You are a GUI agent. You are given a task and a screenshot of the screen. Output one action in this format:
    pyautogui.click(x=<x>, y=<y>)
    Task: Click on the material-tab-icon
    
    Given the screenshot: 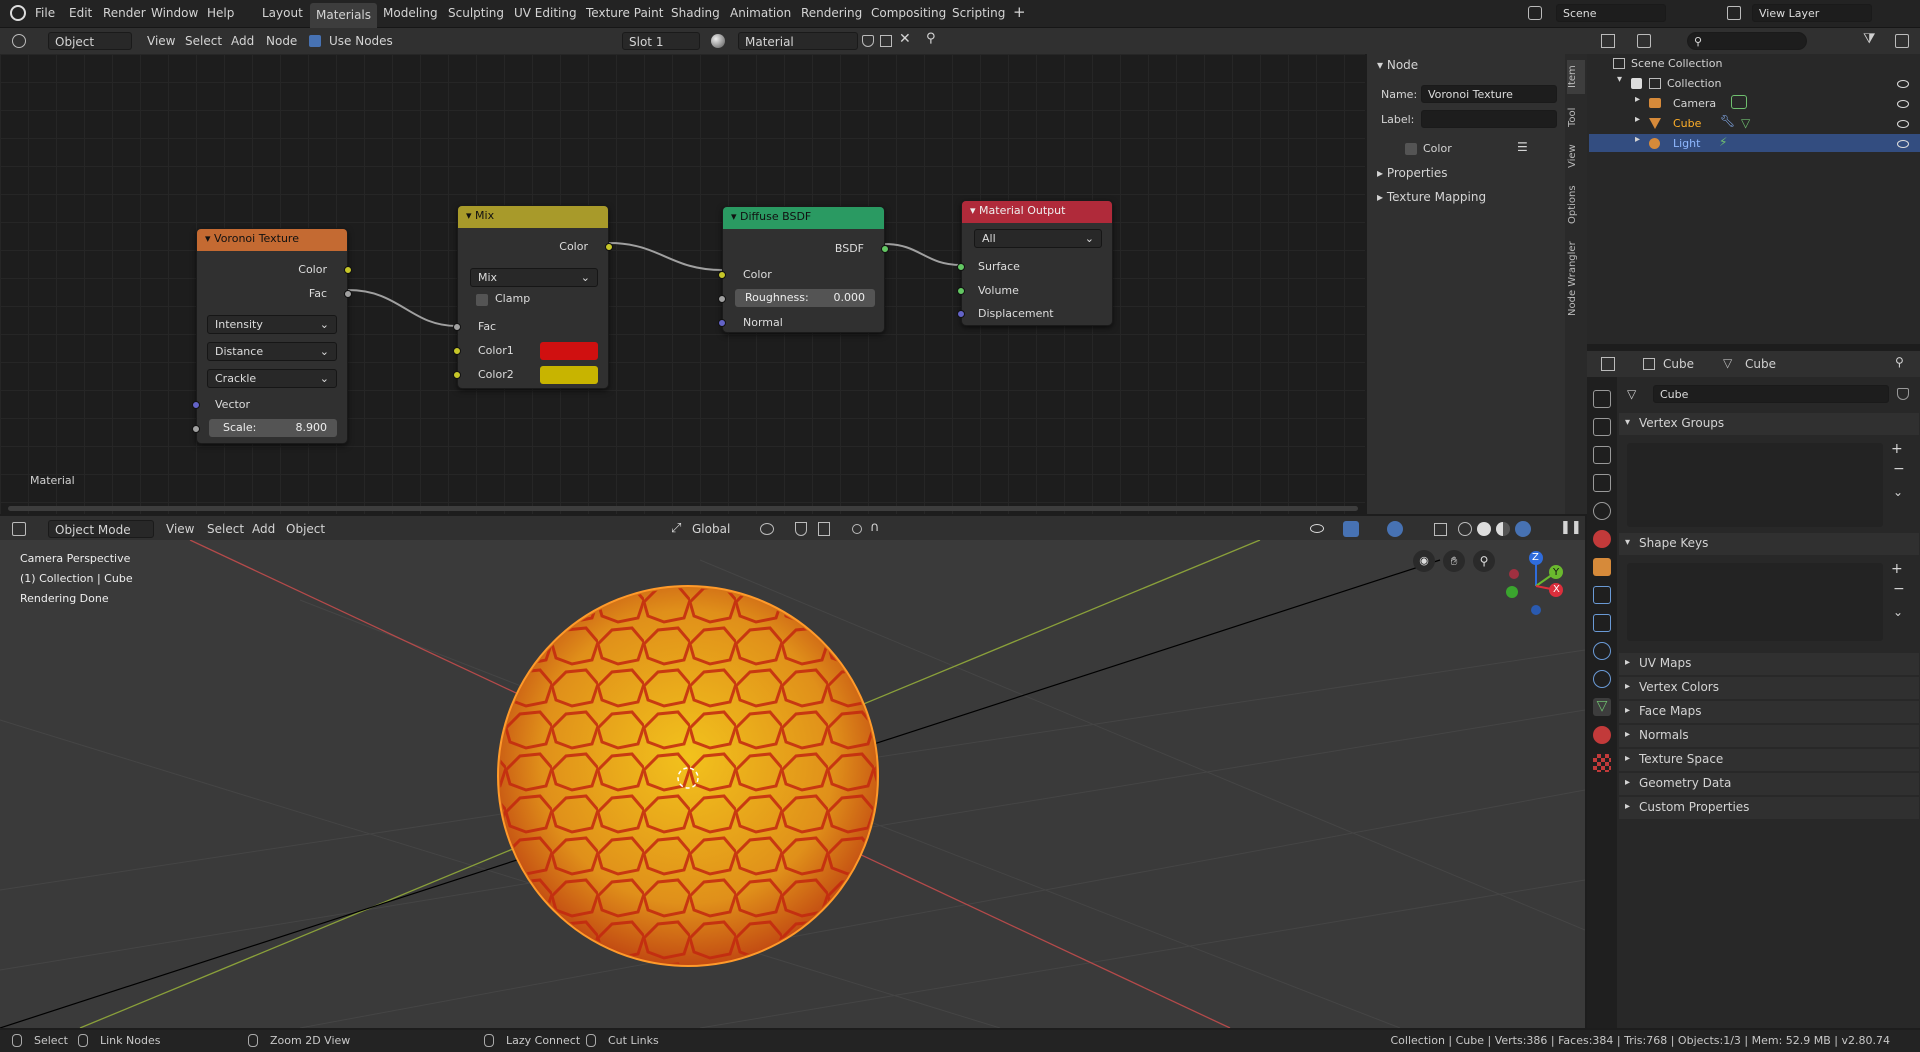 What is the action you would take?
    pyautogui.click(x=1602, y=735)
    